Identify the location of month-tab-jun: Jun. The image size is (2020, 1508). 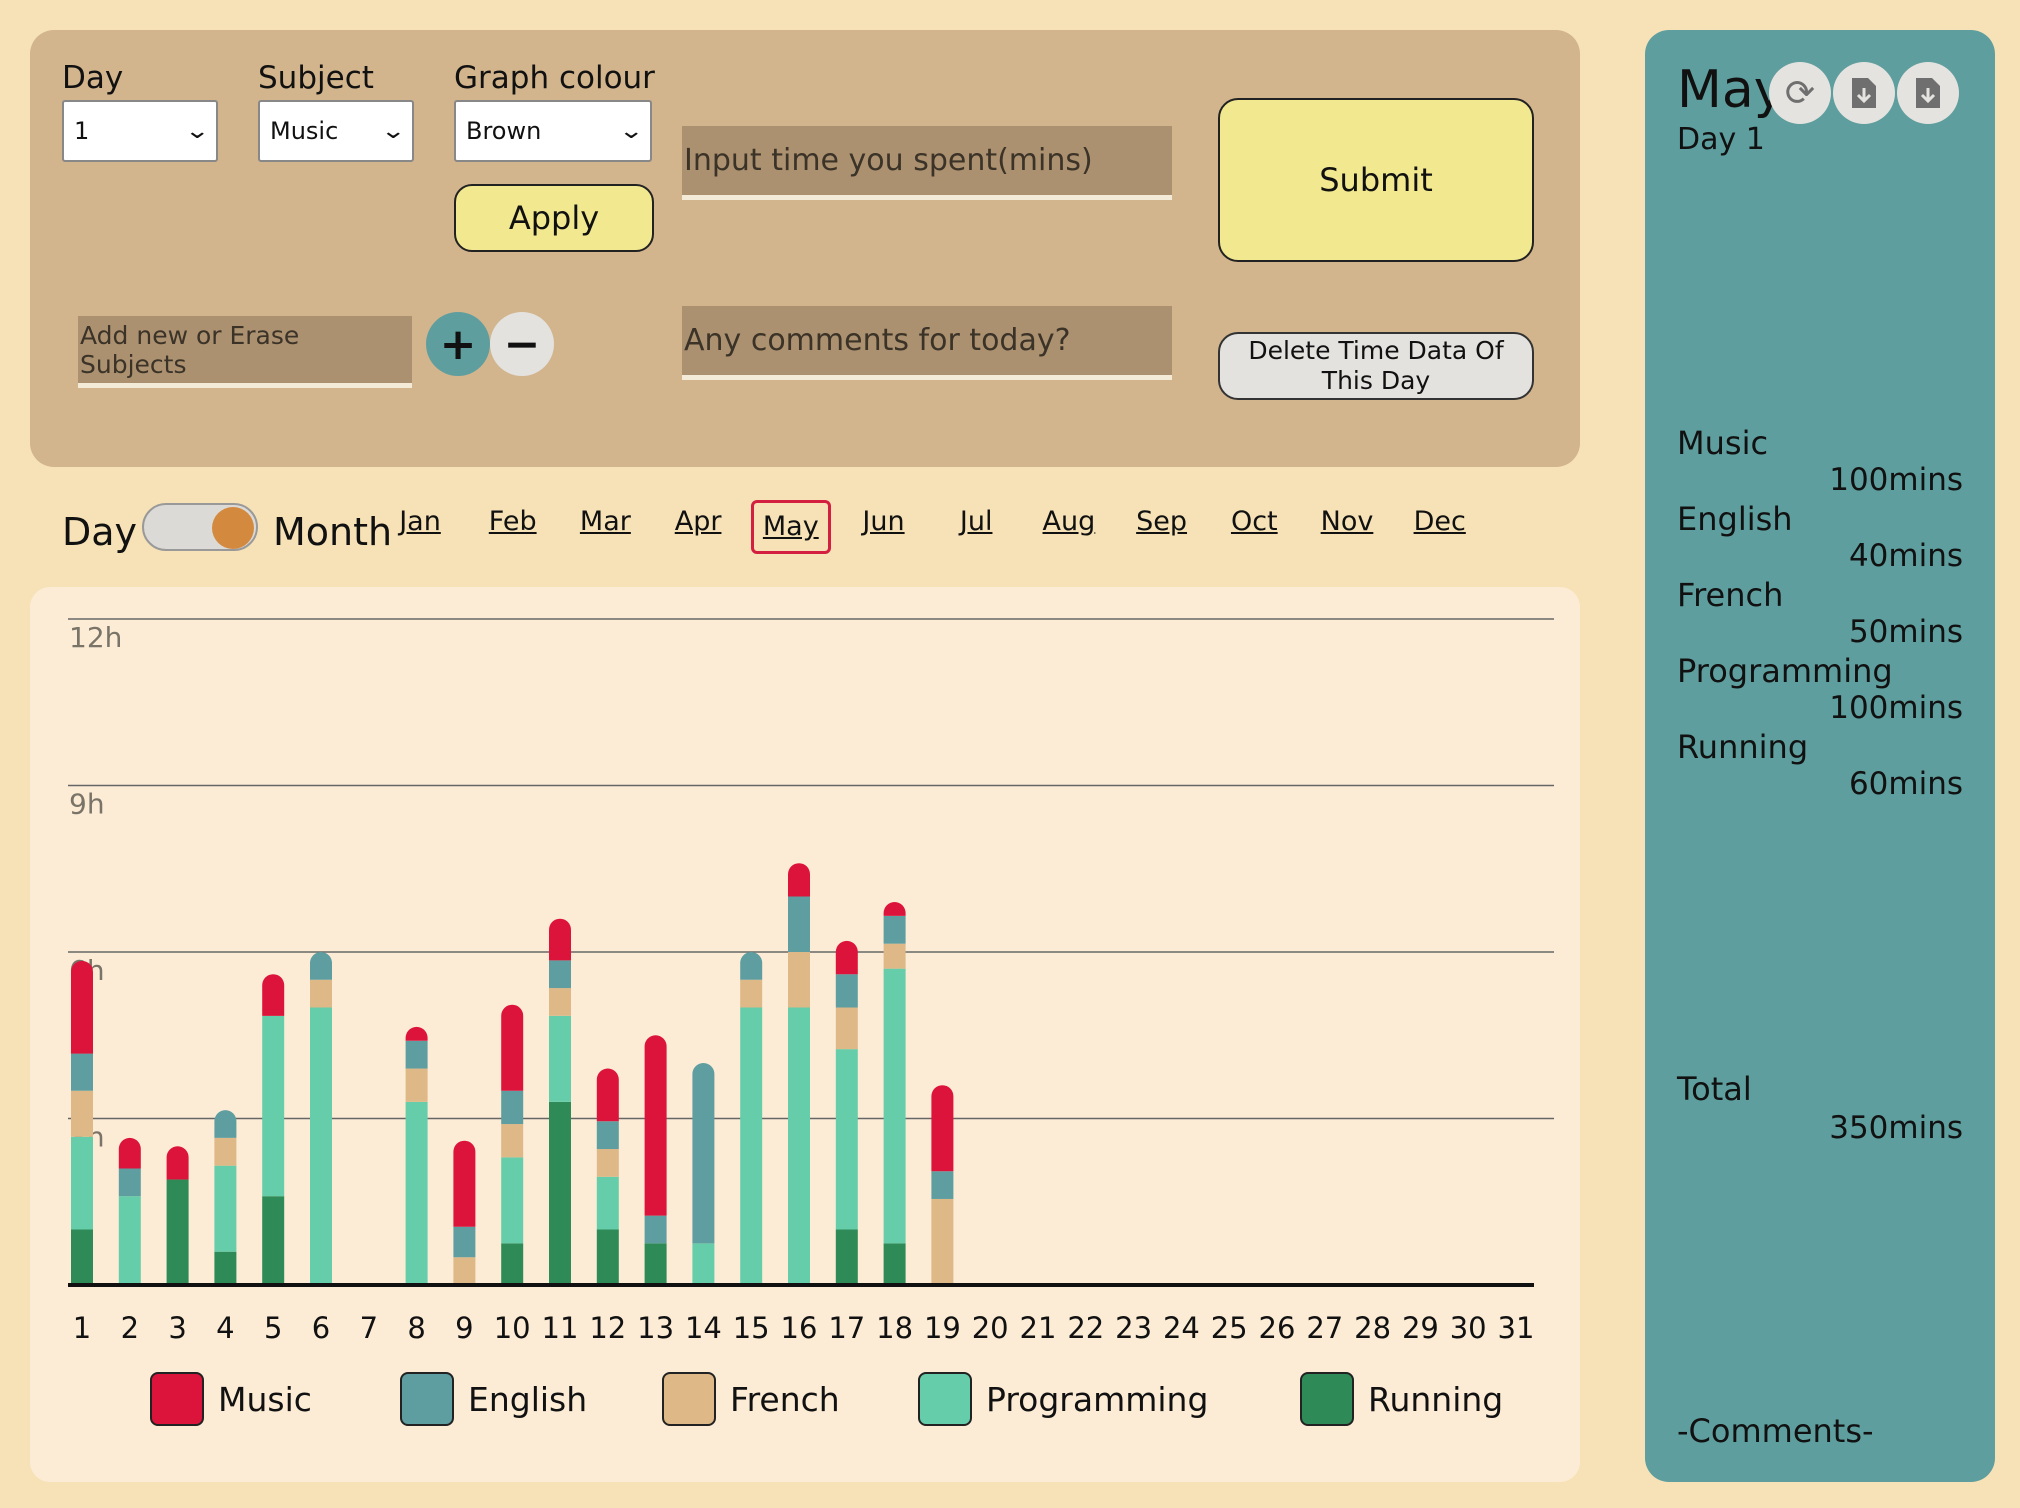
(884, 527).